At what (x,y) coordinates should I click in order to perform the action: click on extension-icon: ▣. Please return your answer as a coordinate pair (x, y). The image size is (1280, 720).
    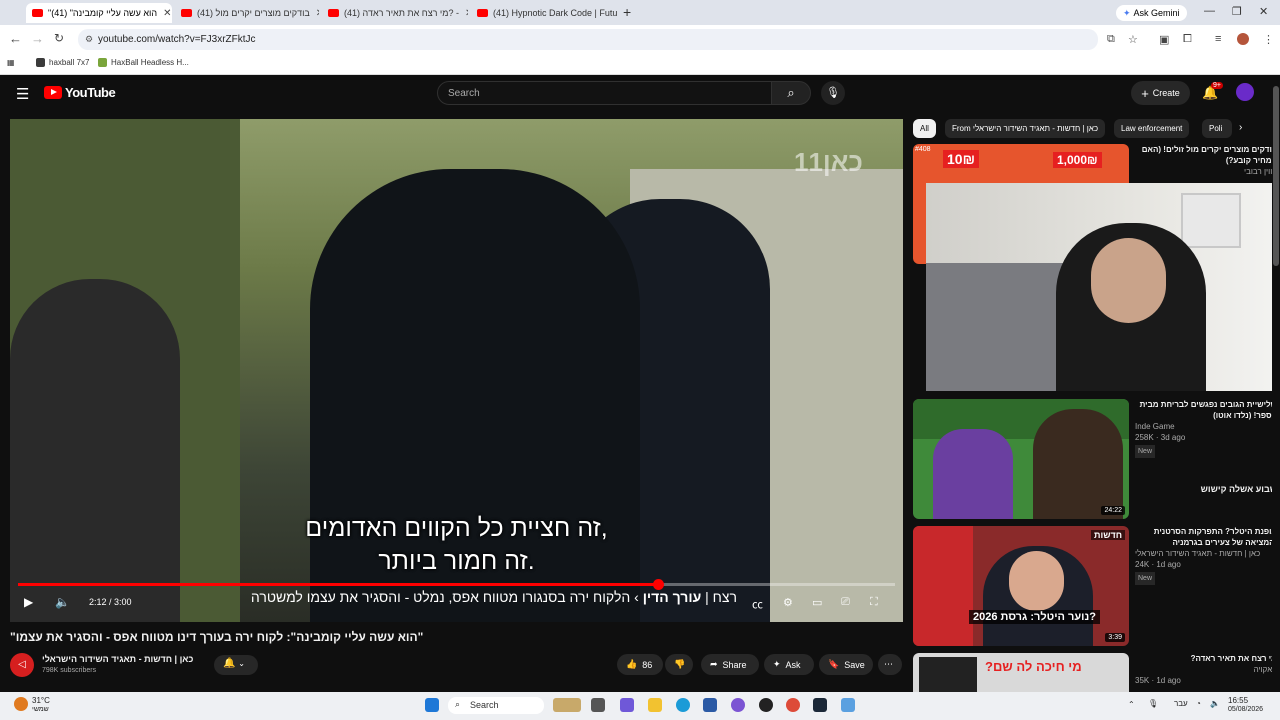
    Looking at the image, I should click on (1164, 39).